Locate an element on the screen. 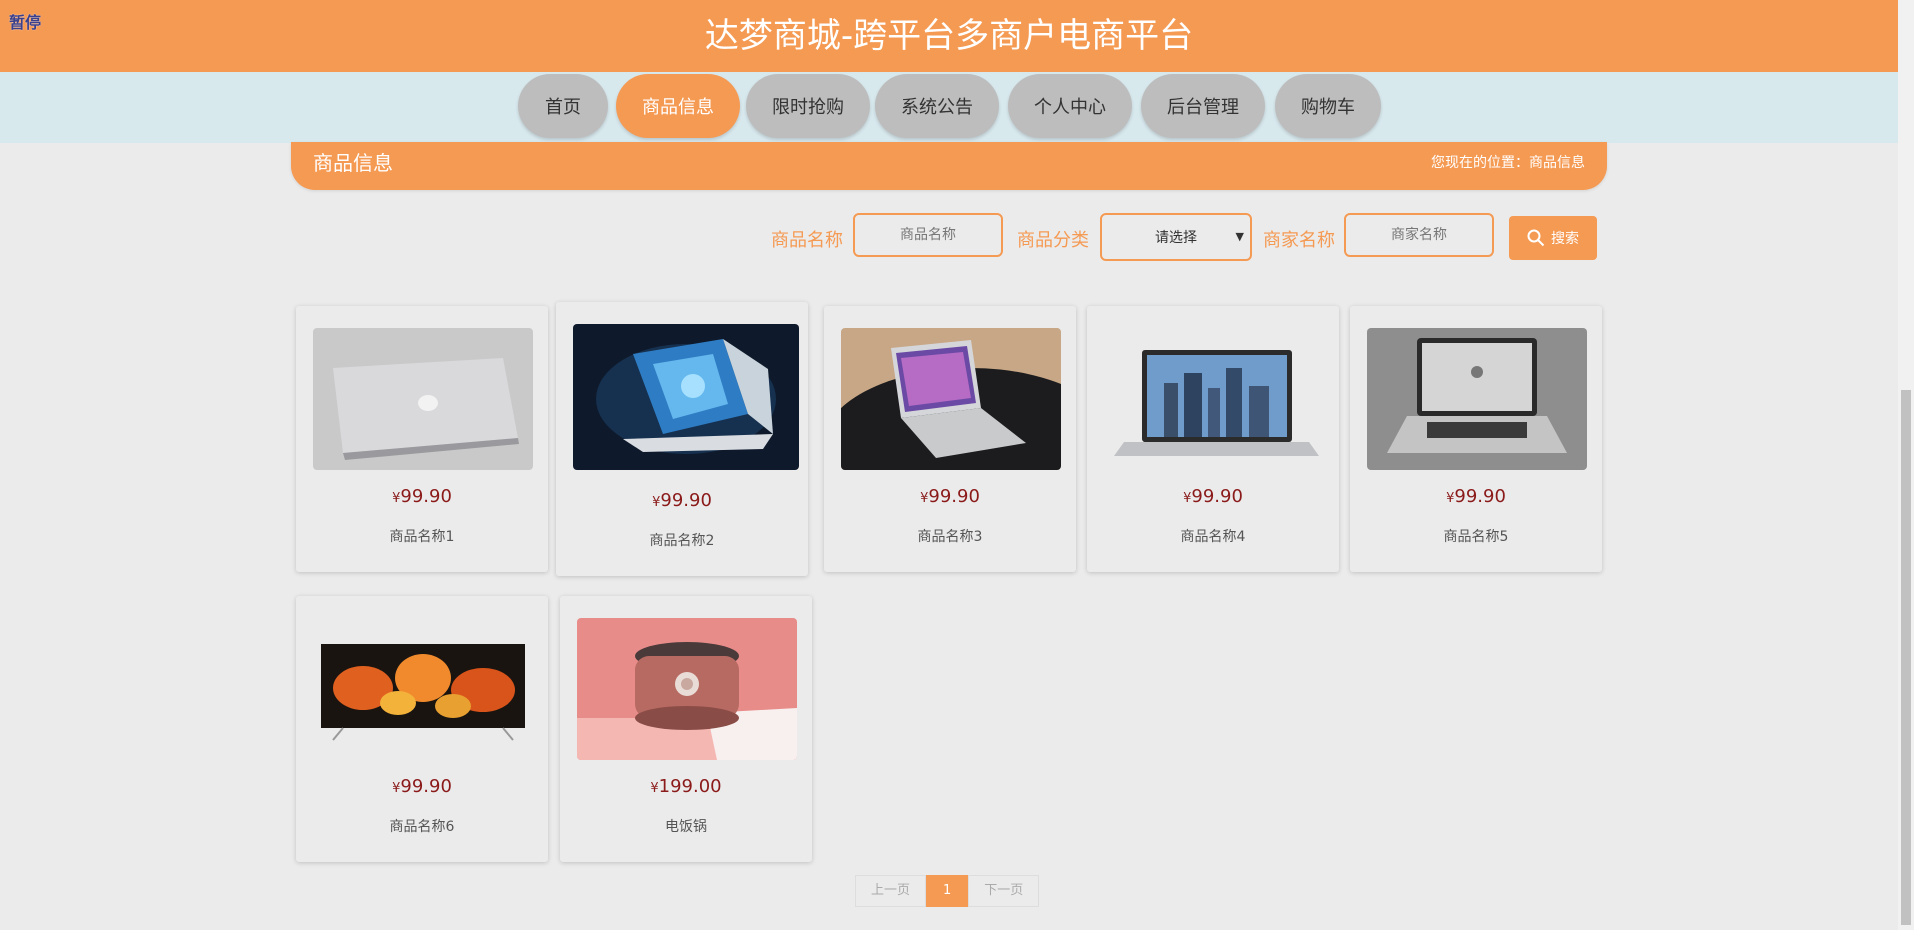 This screenshot has height=930, width=1914. search-icon is located at coordinates (1536, 238).